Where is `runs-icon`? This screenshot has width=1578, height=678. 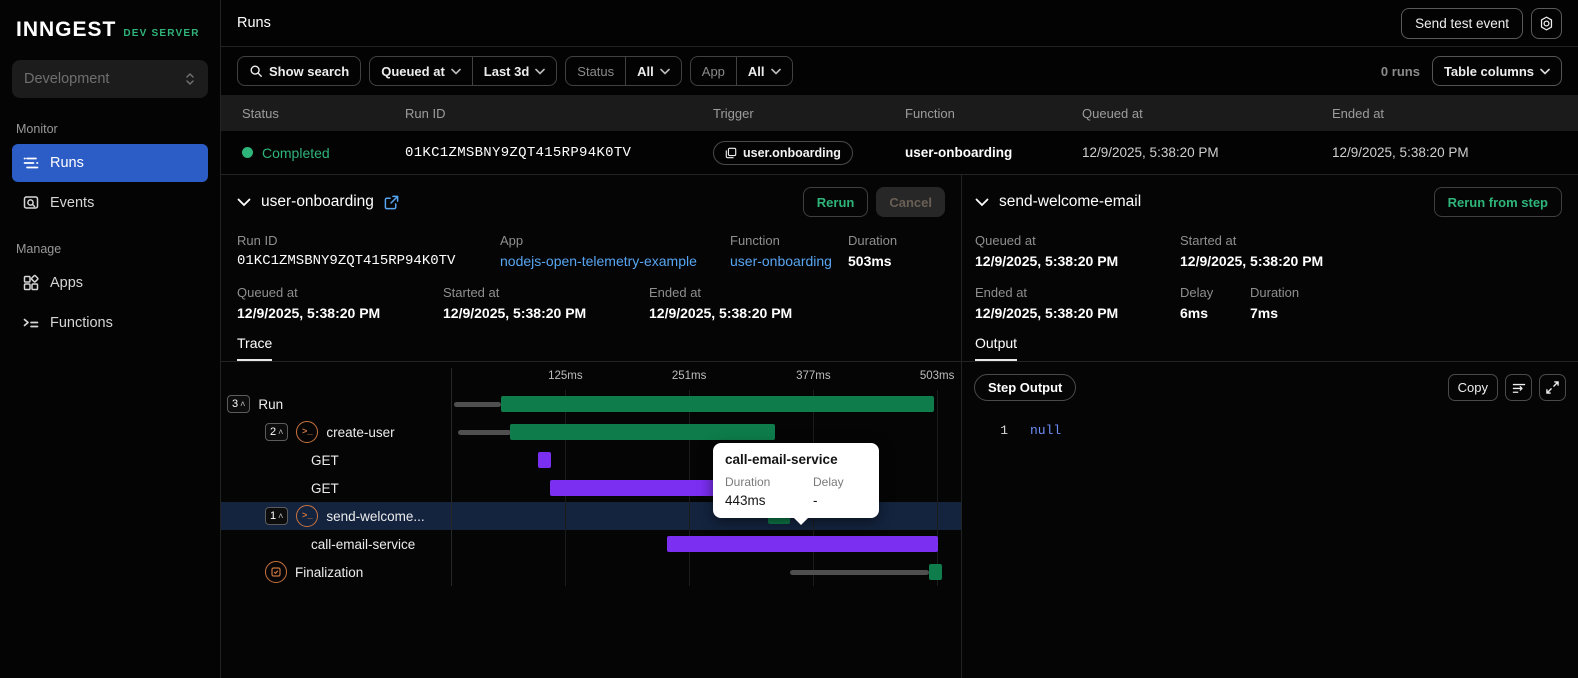 runs-icon is located at coordinates (31, 163).